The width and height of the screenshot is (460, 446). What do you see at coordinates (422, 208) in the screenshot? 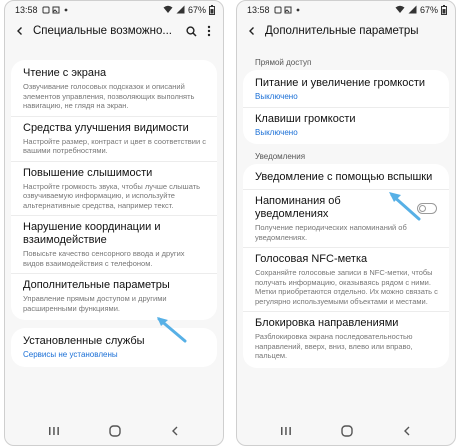
I see `toggle-knob` at bounding box center [422, 208].